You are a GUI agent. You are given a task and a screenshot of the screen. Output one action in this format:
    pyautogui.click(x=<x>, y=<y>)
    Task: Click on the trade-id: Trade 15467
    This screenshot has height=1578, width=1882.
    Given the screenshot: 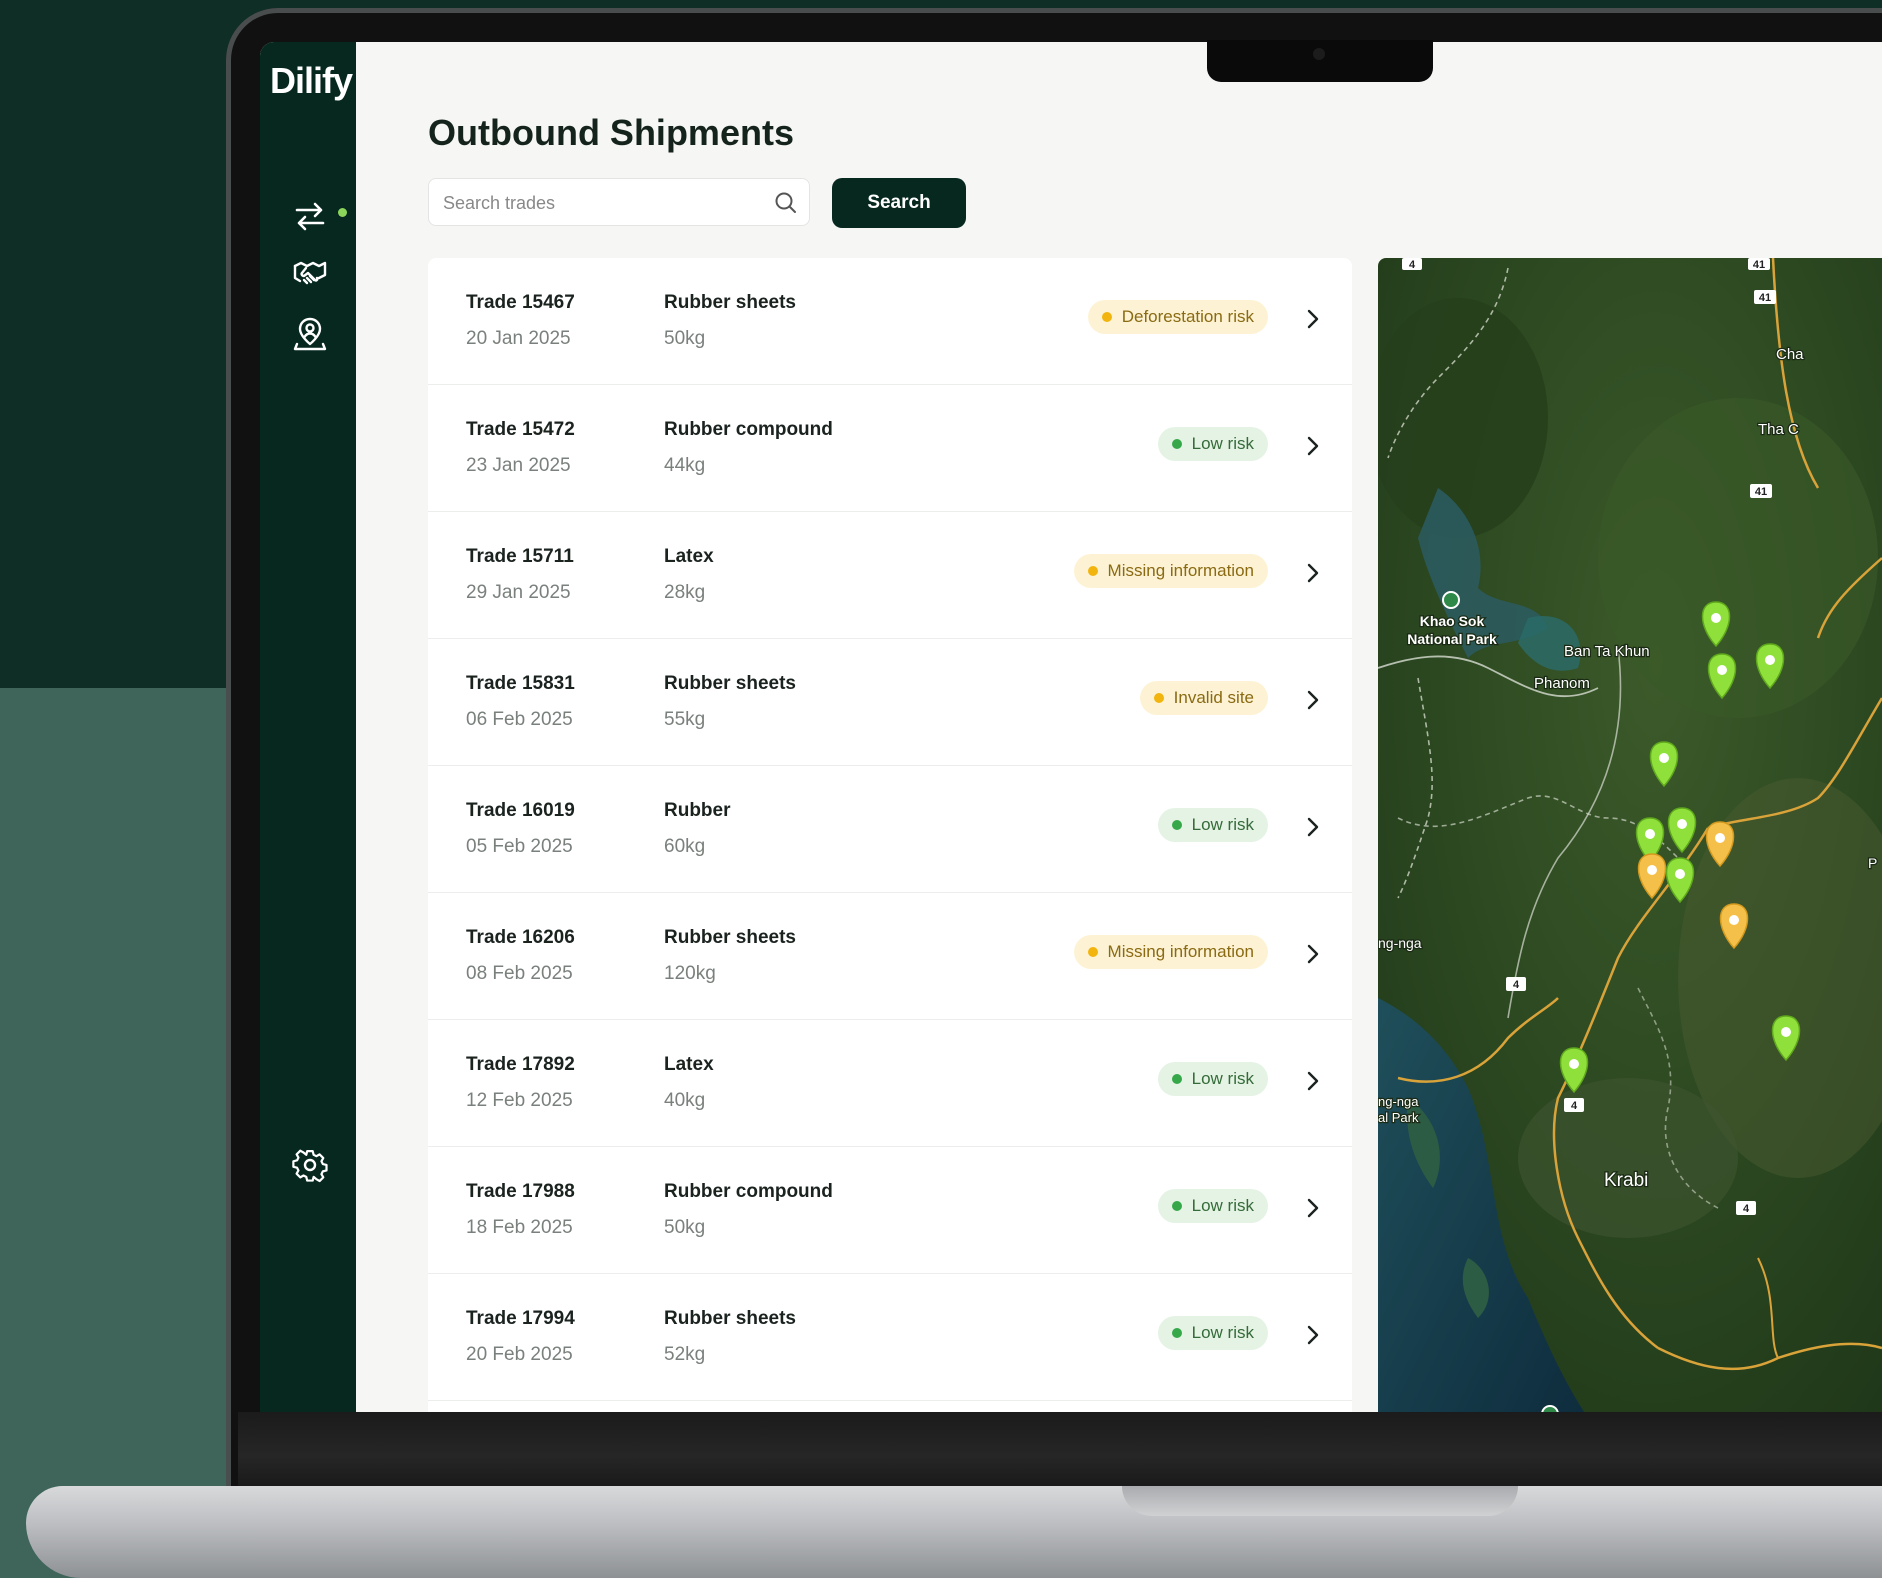 What is the action you would take?
    pyautogui.click(x=520, y=302)
    